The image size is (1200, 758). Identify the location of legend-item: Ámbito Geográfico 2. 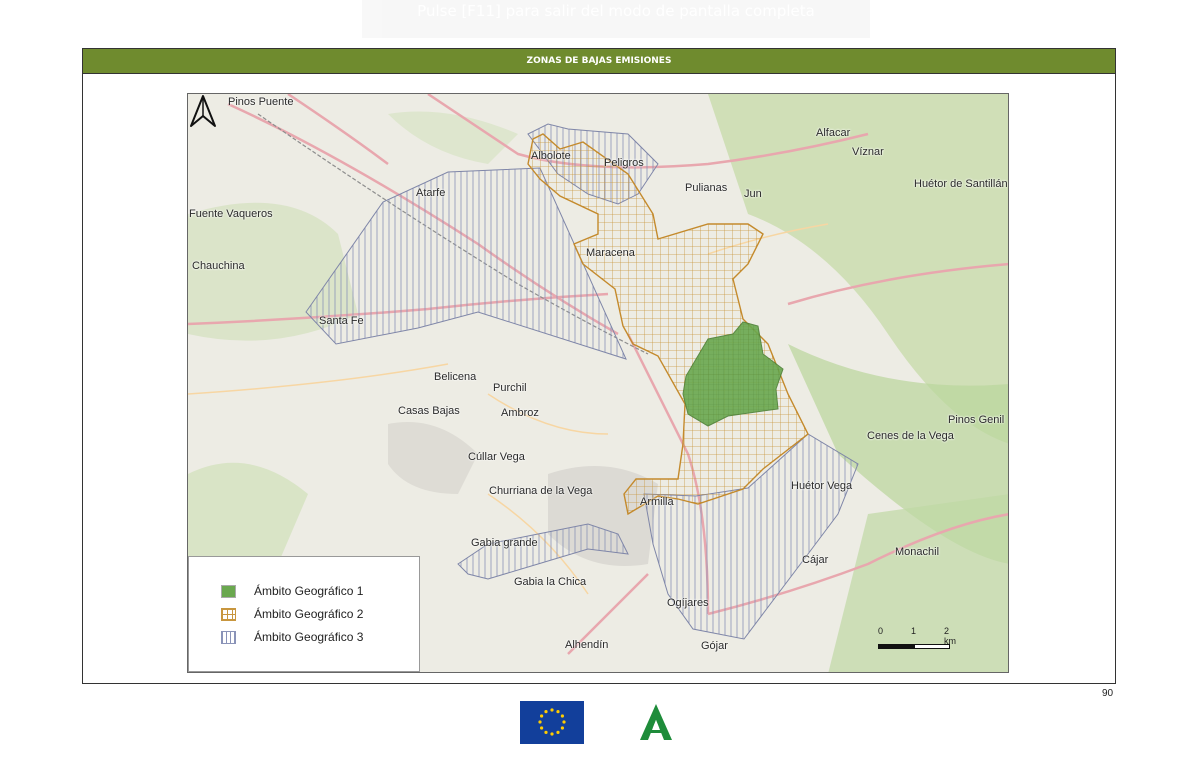
(292, 614).